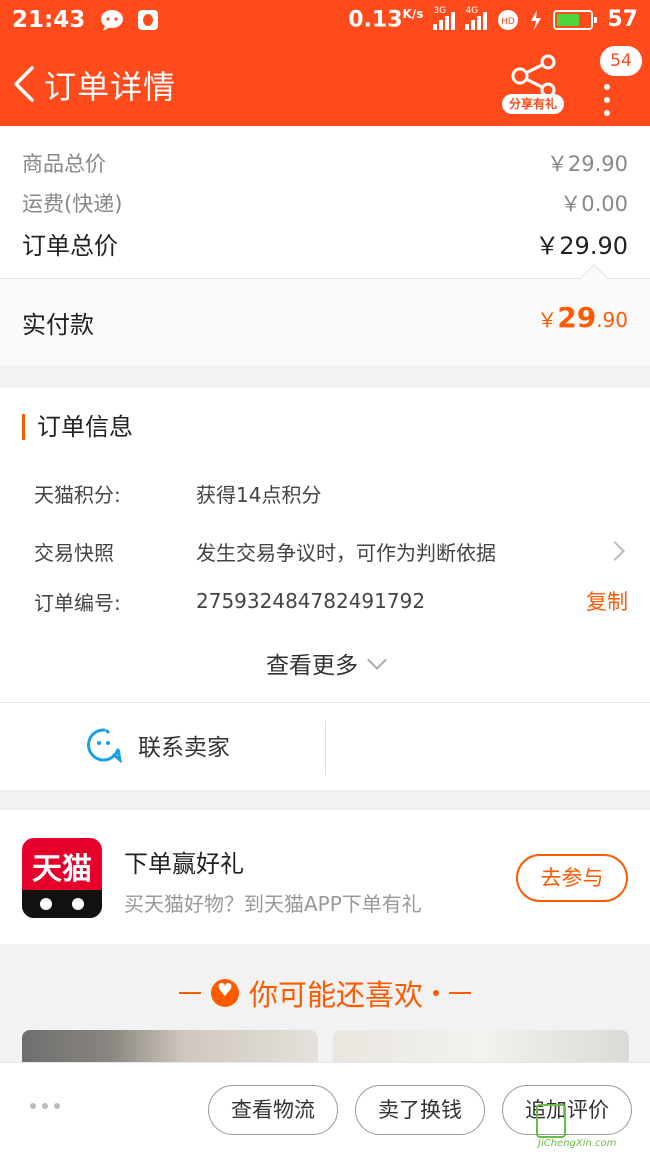 The width and height of the screenshot is (650, 1155). What do you see at coordinates (273, 904) in the screenshot?
I see `promo-subtitle: 买天猫好物？到天猫APP下单有礼` at bounding box center [273, 904].